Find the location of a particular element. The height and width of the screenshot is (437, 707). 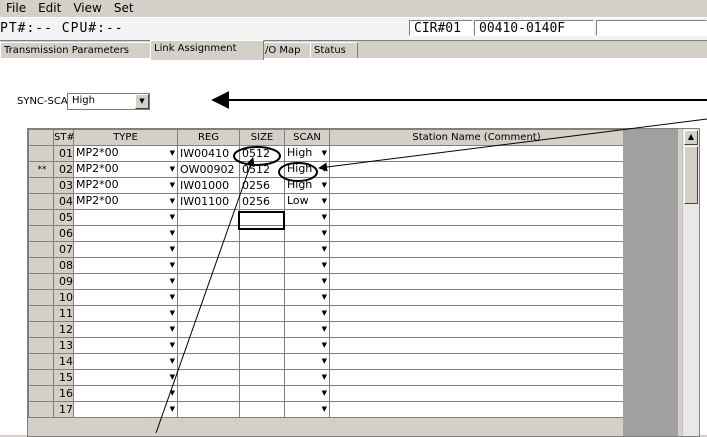

reg-cell: OW00902 is located at coordinates (208, 169).